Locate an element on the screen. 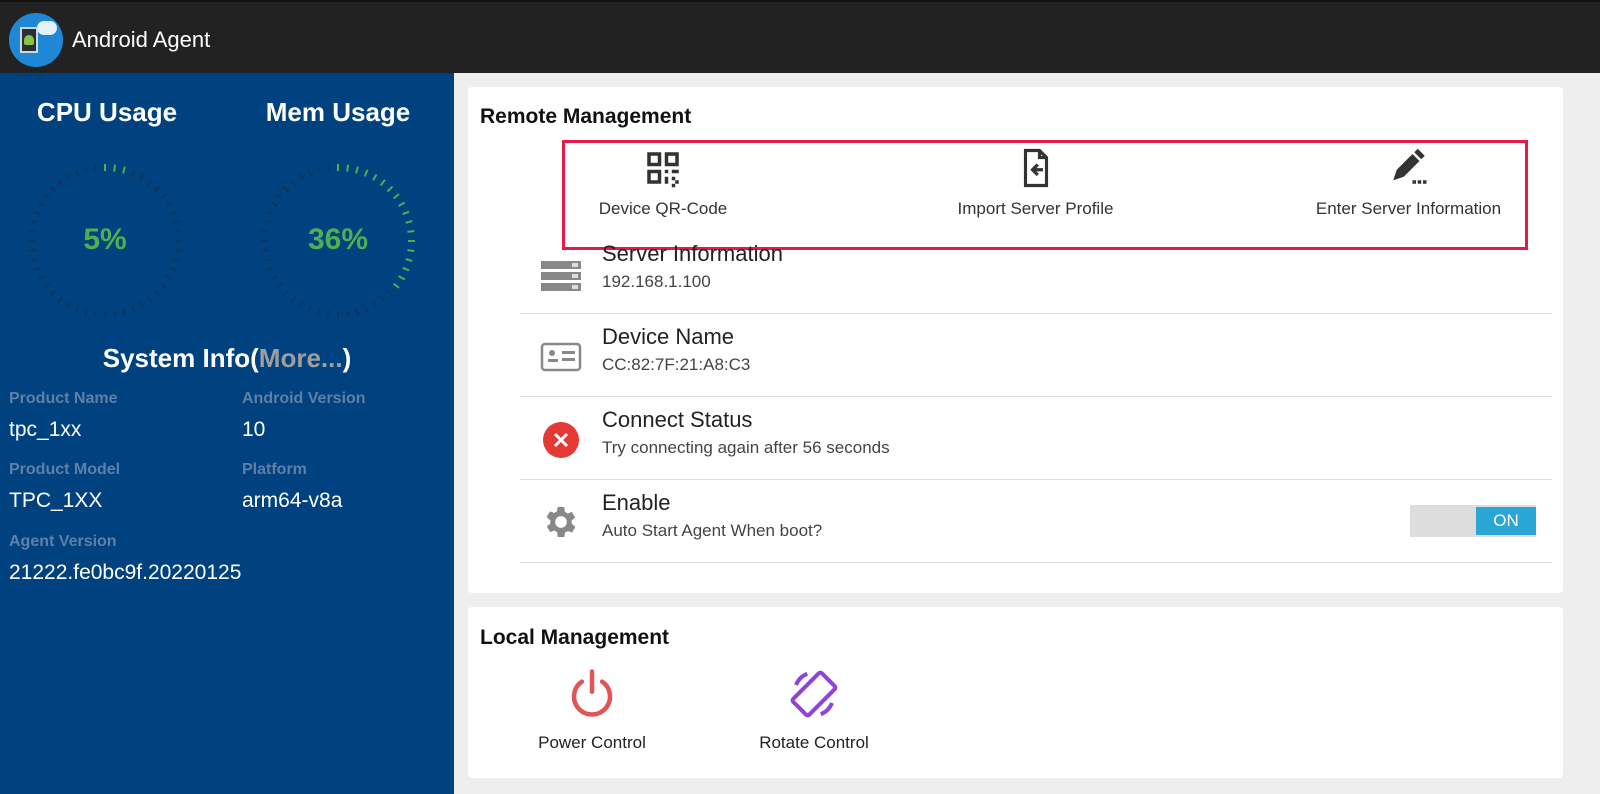 The image size is (1600, 794). rotate-control-button: Rotate Control is located at coordinates (814, 710).